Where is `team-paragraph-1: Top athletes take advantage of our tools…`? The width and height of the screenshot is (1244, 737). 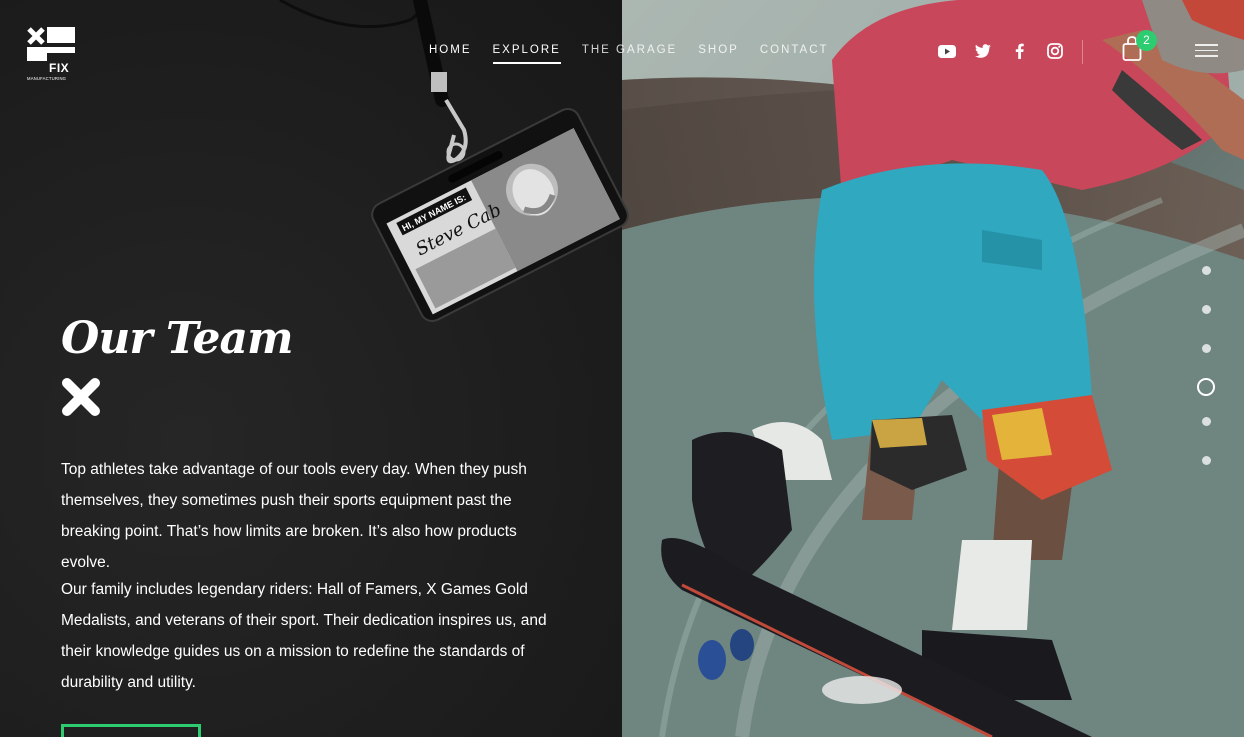 team-paragraph-1: Top athletes take advantage of our tools… is located at coordinates (294, 516).